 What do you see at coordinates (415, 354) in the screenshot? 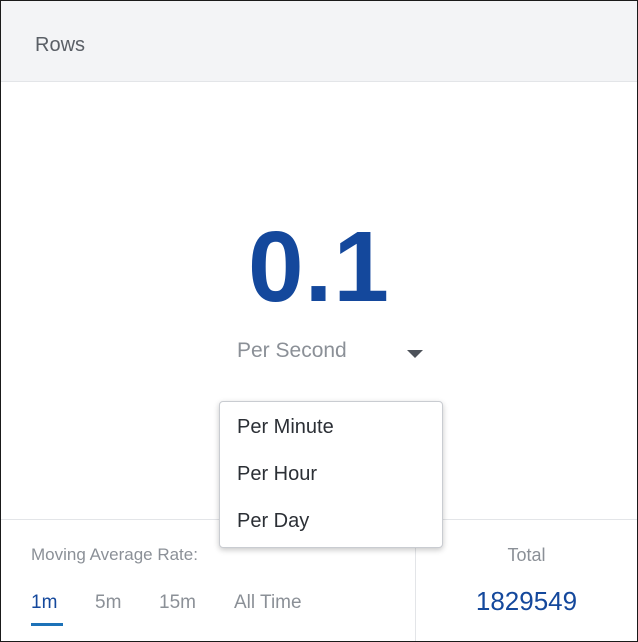
I see `caret-down-icon` at bounding box center [415, 354].